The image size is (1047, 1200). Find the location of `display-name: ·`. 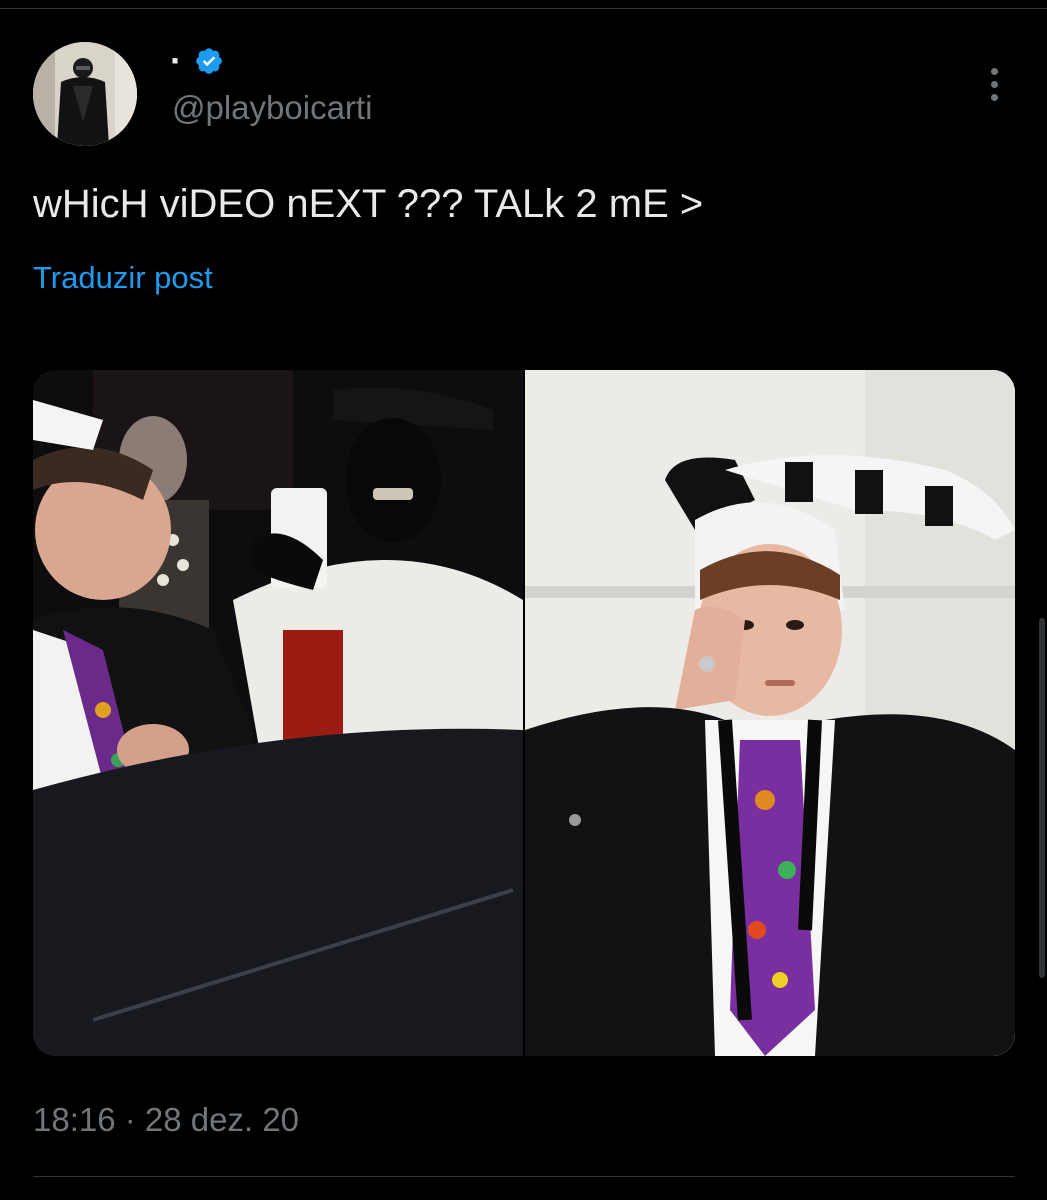

display-name: · is located at coordinates (176, 61).